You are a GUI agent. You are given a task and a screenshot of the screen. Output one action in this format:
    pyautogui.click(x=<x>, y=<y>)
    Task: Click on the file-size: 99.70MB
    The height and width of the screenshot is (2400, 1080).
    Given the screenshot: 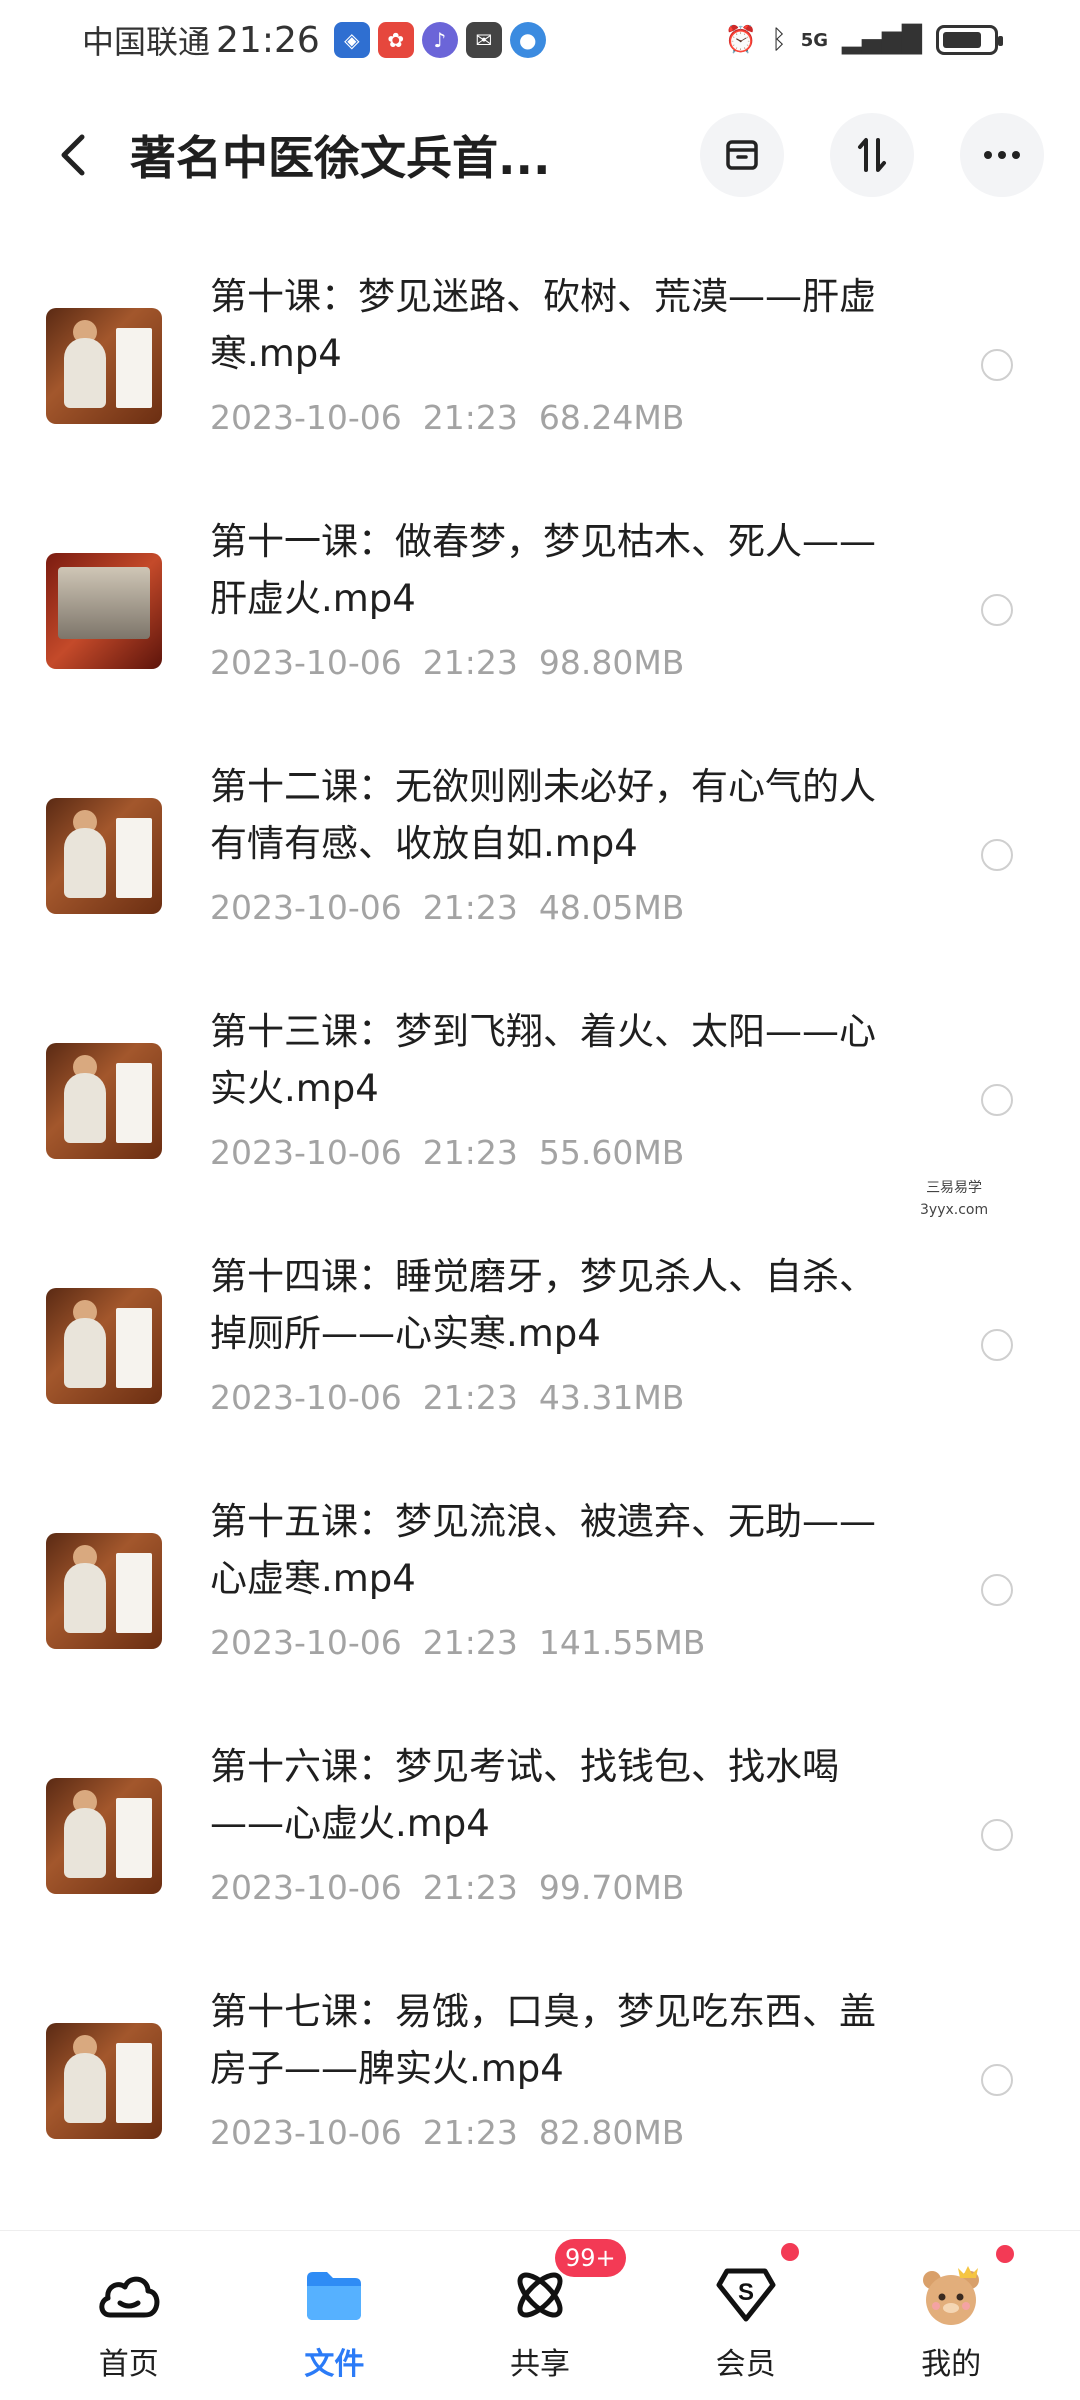 What is the action you would take?
    pyautogui.click(x=611, y=1887)
    